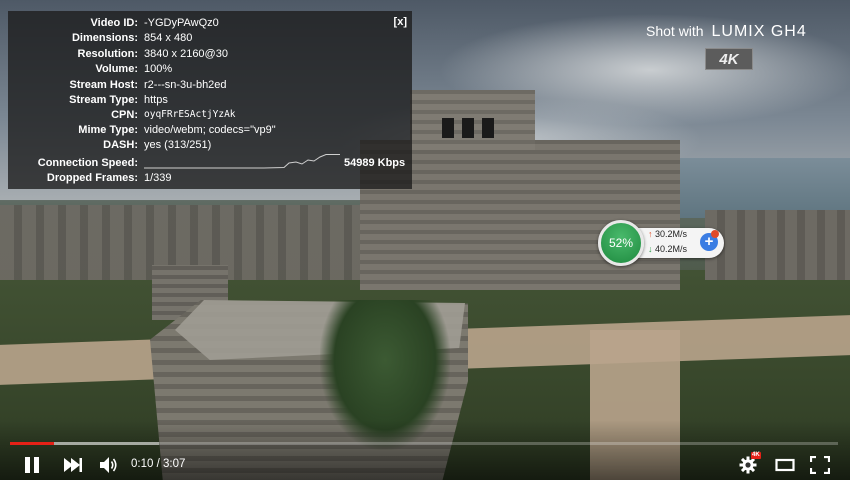 Image resolution: width=850 pixels, height=480 pixels. I want to click on fullscreen-icon, so click(820, 465).